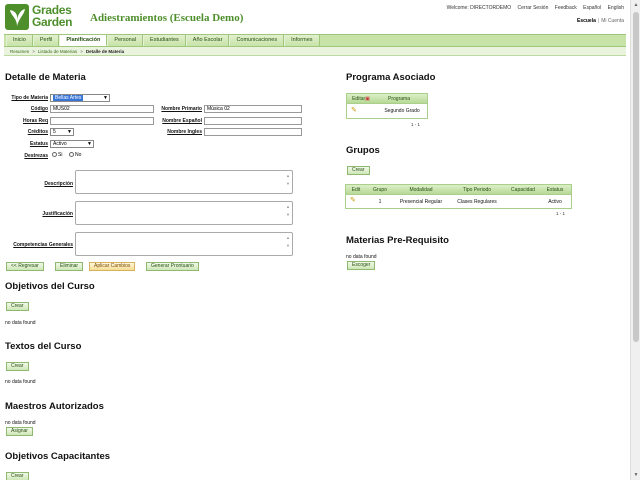 The width and height of the screenshot is (640, 480). Describe the element at coordinates (636, 177) in the screenshot. I see `scroll-thumb` at that location.